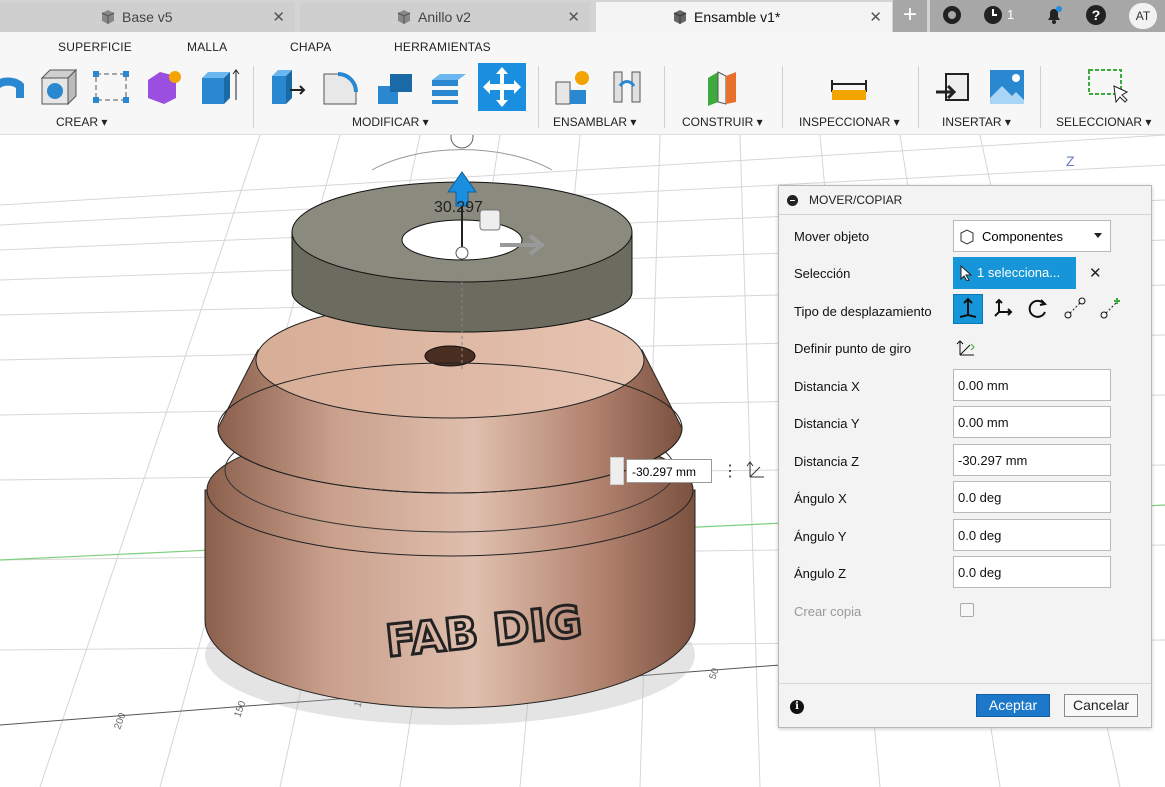 This screenshot has height=787, width=1165. What do you see at coordinates (341, 87) in the screenshot?
I see `fillet-icon` at bounding box center [341, 87].